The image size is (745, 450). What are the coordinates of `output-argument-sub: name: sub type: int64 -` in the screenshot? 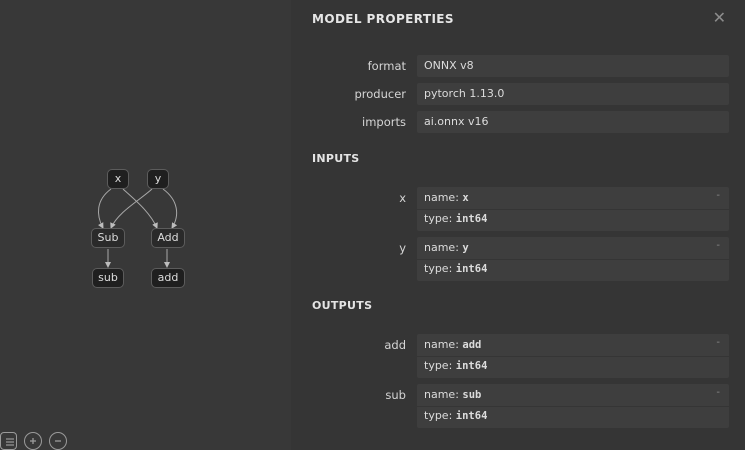 It's located at (573, 406).